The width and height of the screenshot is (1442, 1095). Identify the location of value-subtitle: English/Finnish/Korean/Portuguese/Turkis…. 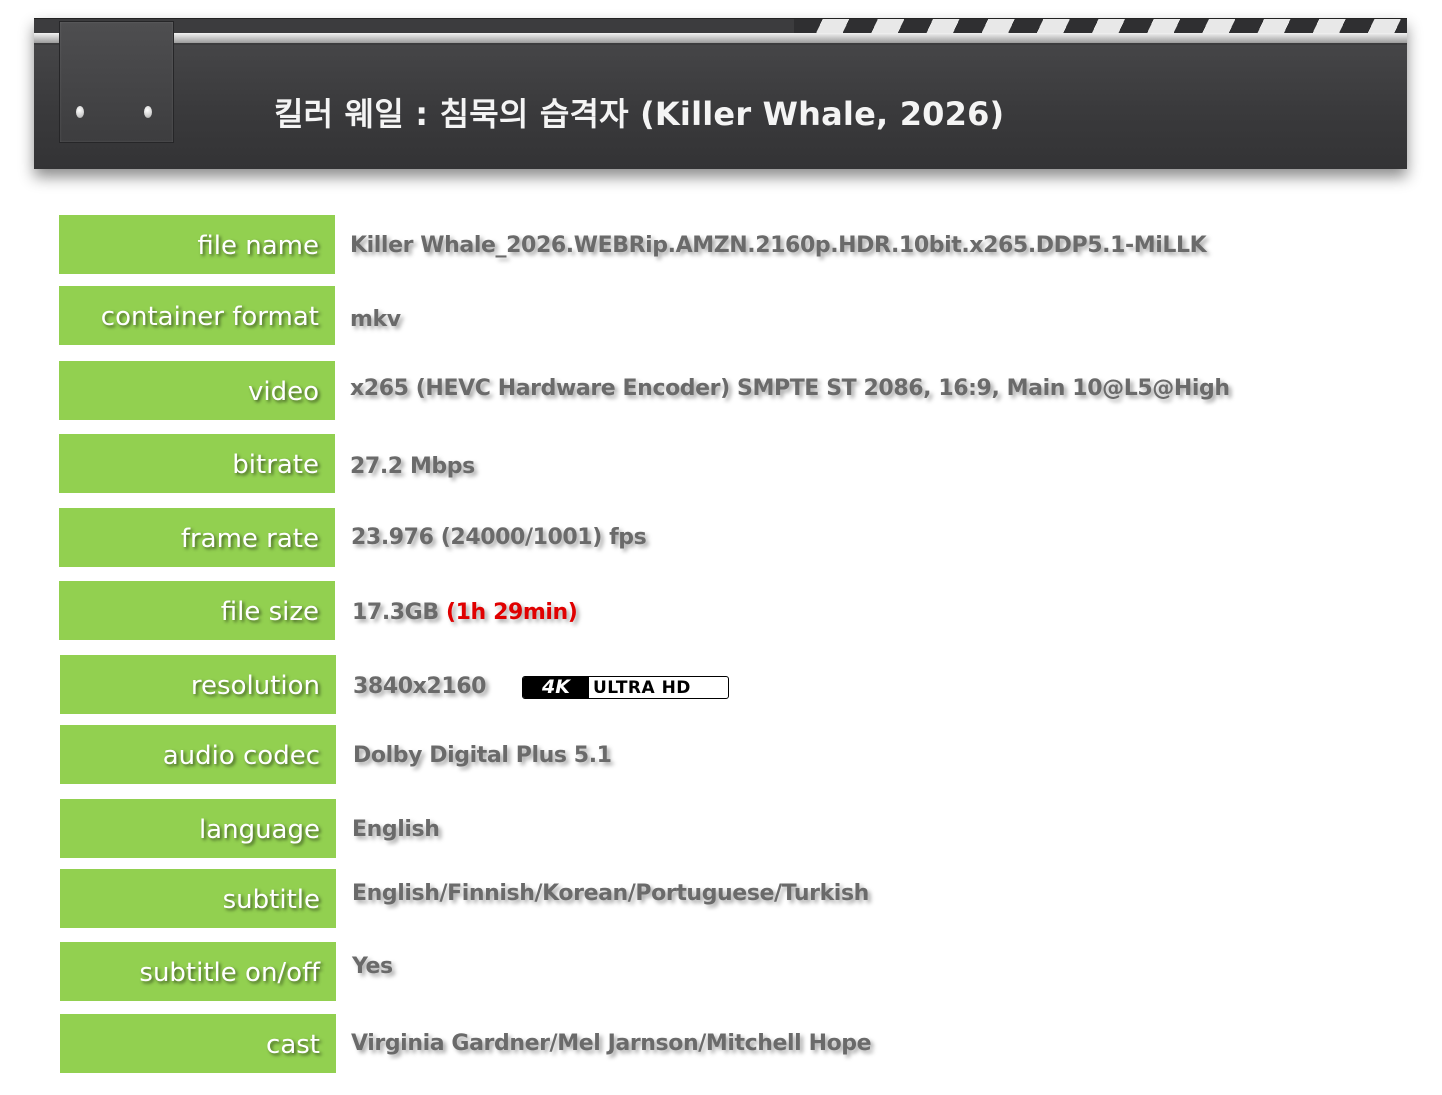
(610, 893).